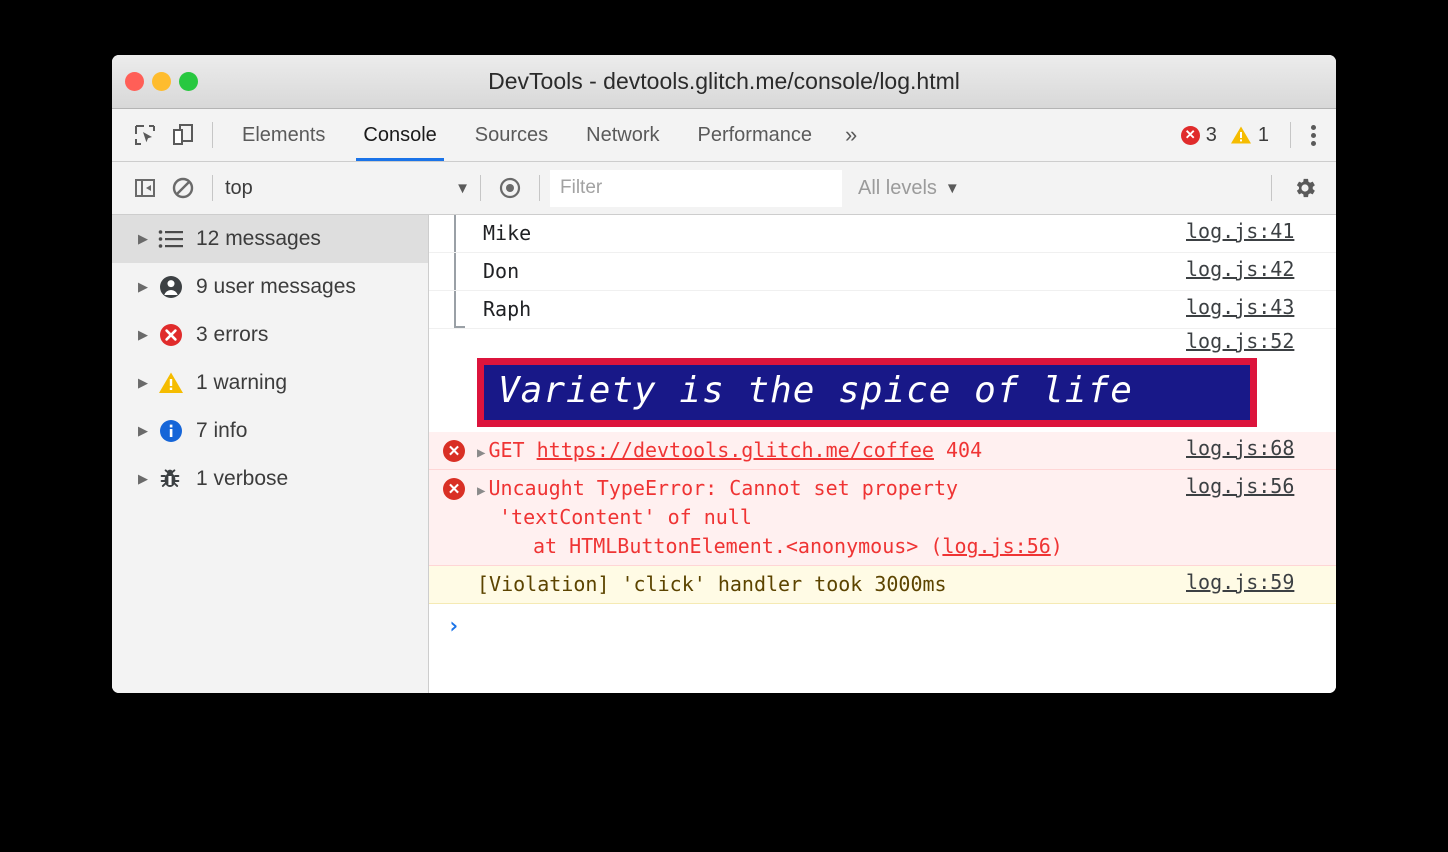  Describe the element at coordinates (145, 135) in the screenshot. I see `inspect-element-icon` at that location.